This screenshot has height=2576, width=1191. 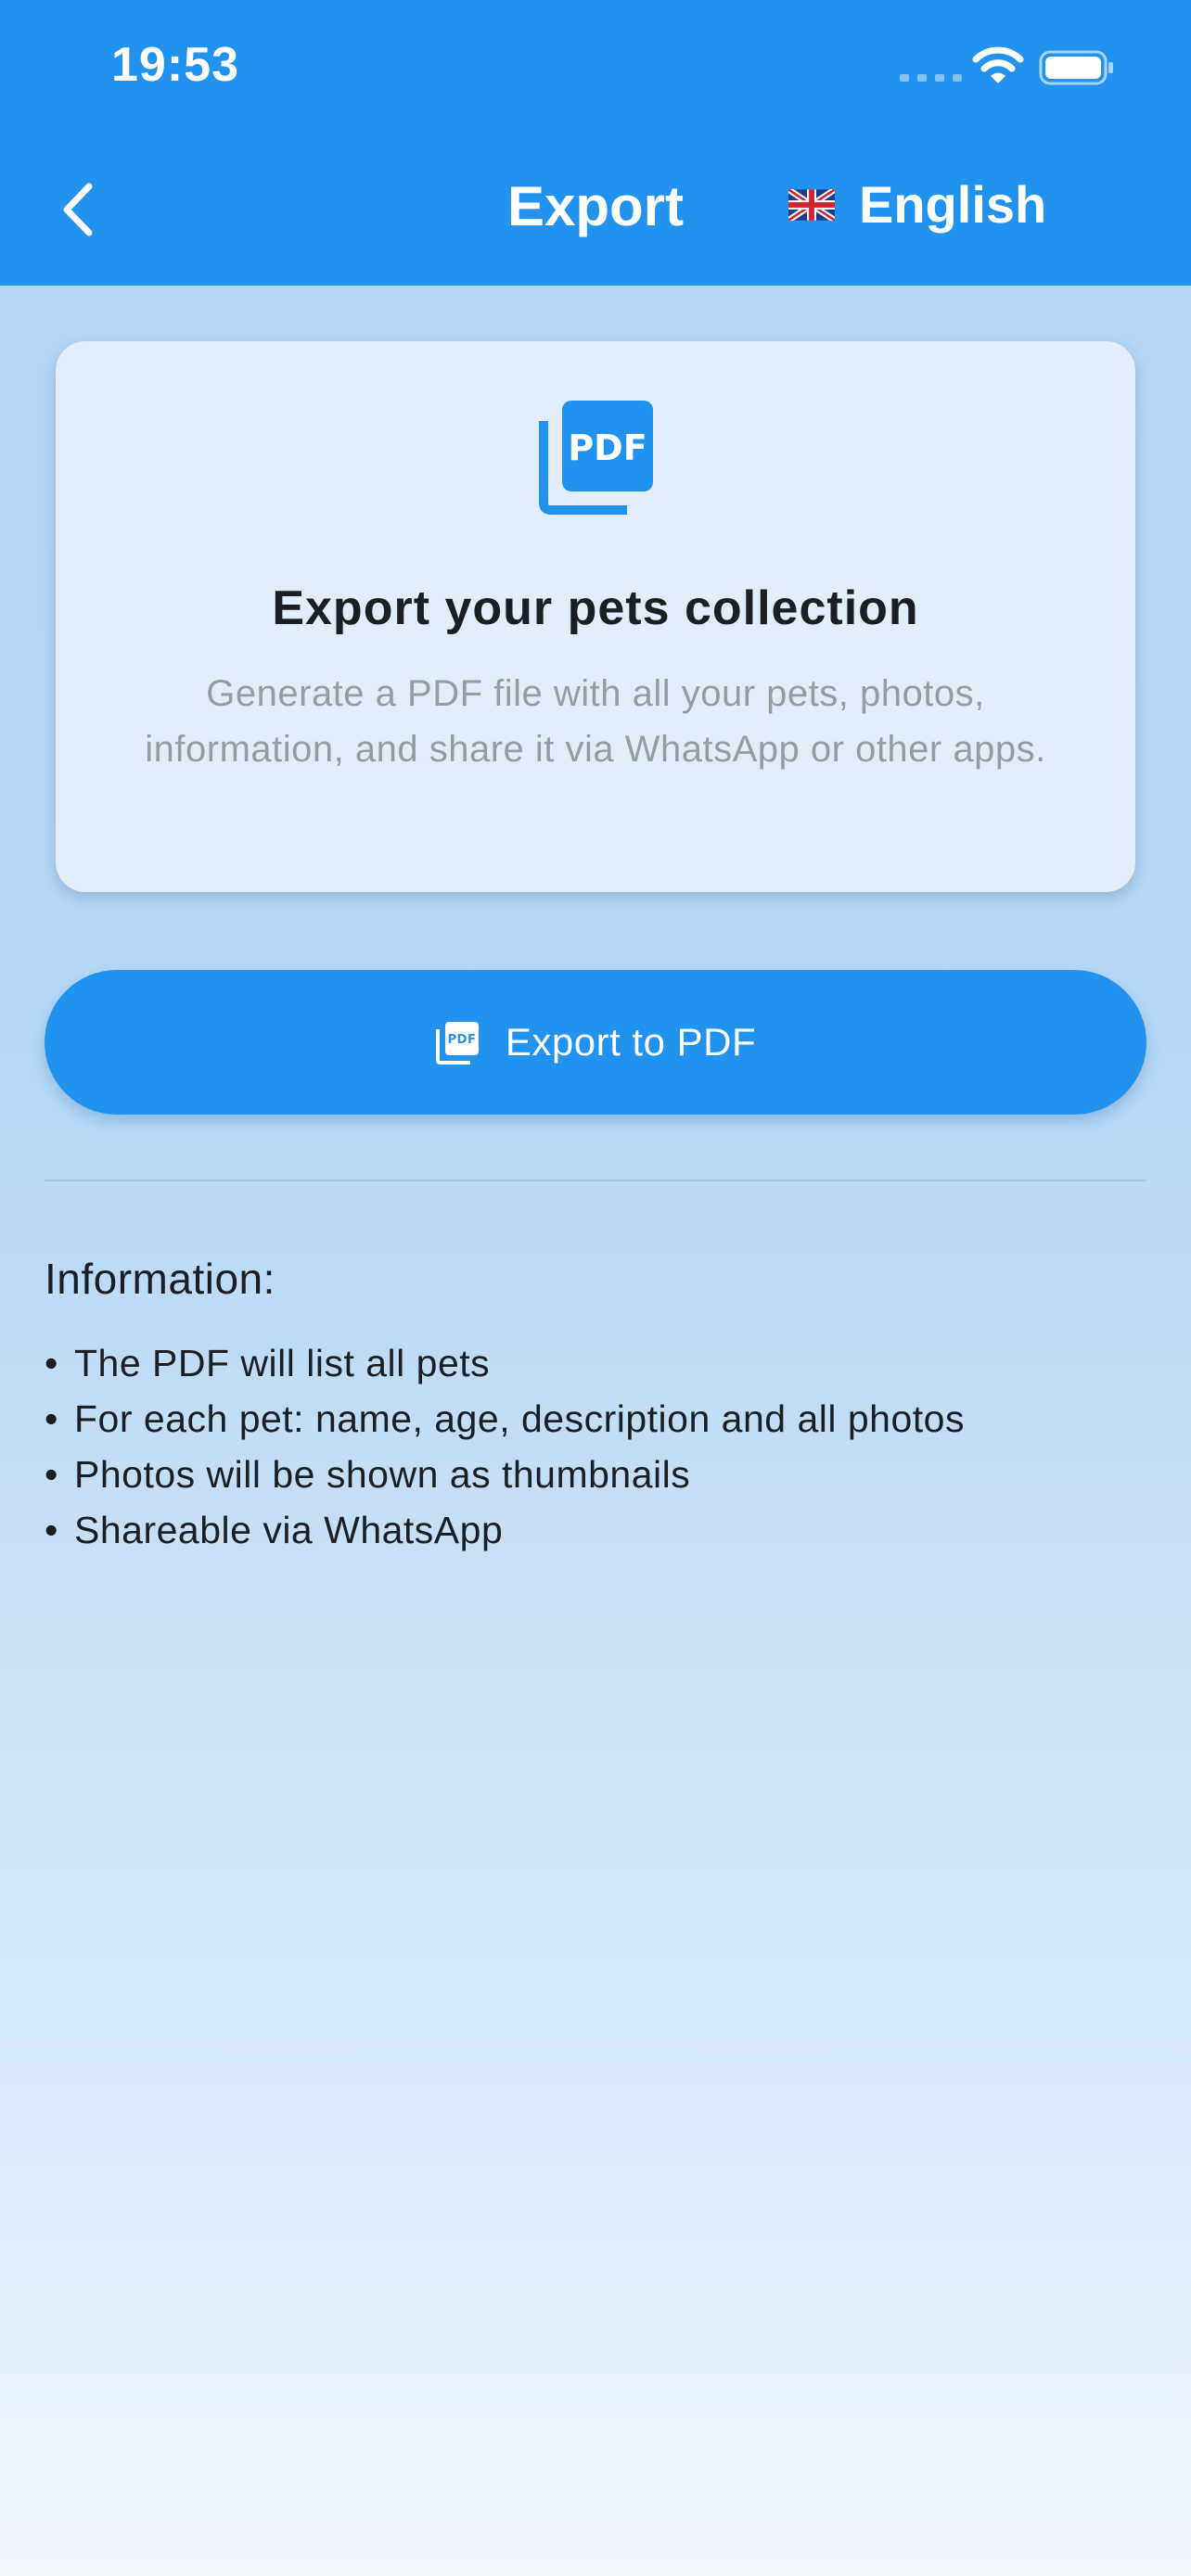 What do you see at coordinates (368, 1474) in the screenshot?
I see `list-item: • Photos will be shown as thumbnails` at bounding box center [368, 1474].